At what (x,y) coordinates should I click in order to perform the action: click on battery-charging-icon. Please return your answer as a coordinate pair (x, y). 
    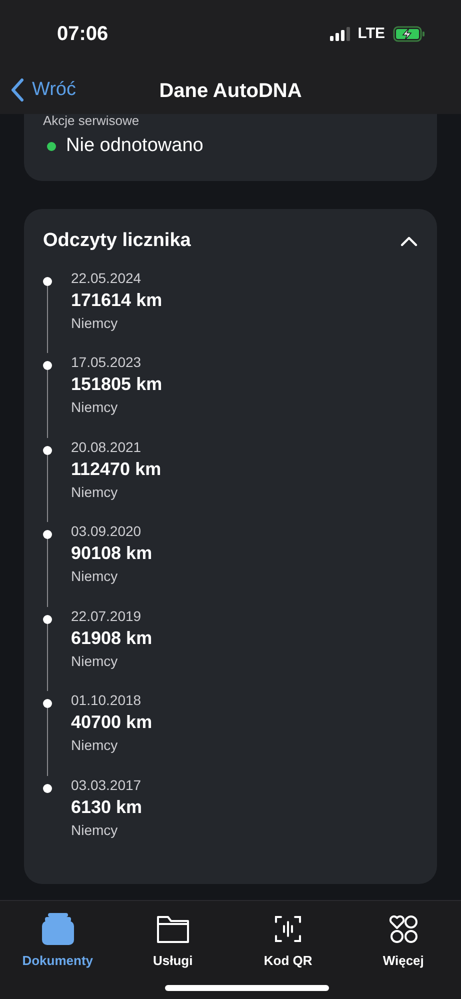
    Looking at the image, I should click on (409, 34).